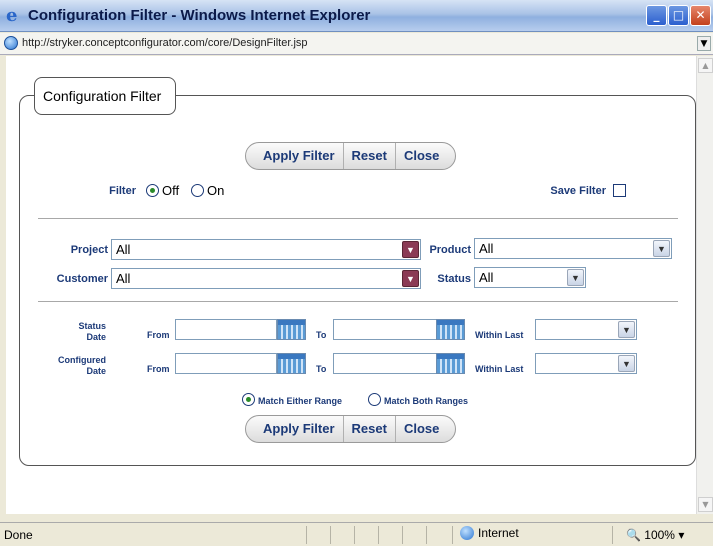  I want to click on bottom-button-group: Apply Filter Reset Close, so click(351, 429).